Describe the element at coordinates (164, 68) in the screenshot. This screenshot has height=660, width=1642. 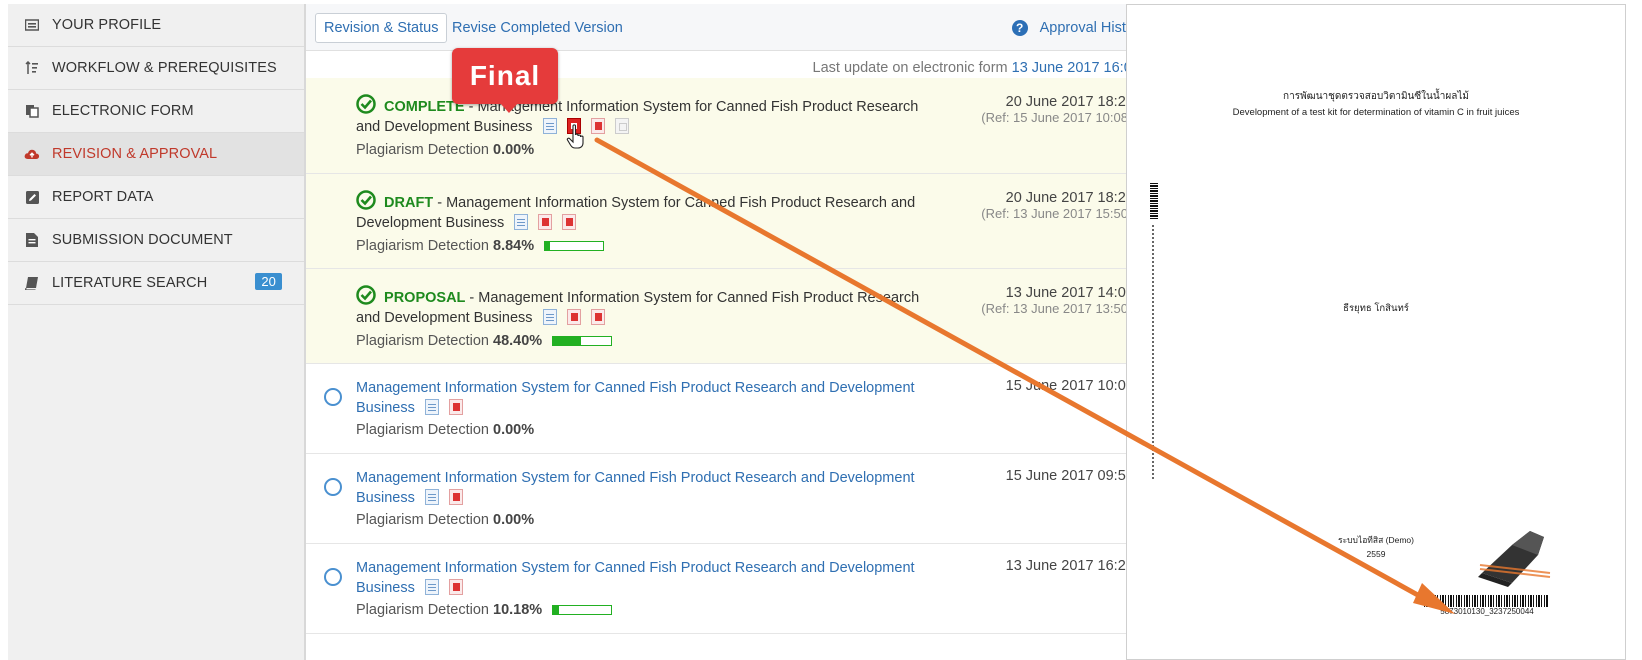
I see `sidebar-item-label: WORKFLOW & PREREQUISITES` at that location.